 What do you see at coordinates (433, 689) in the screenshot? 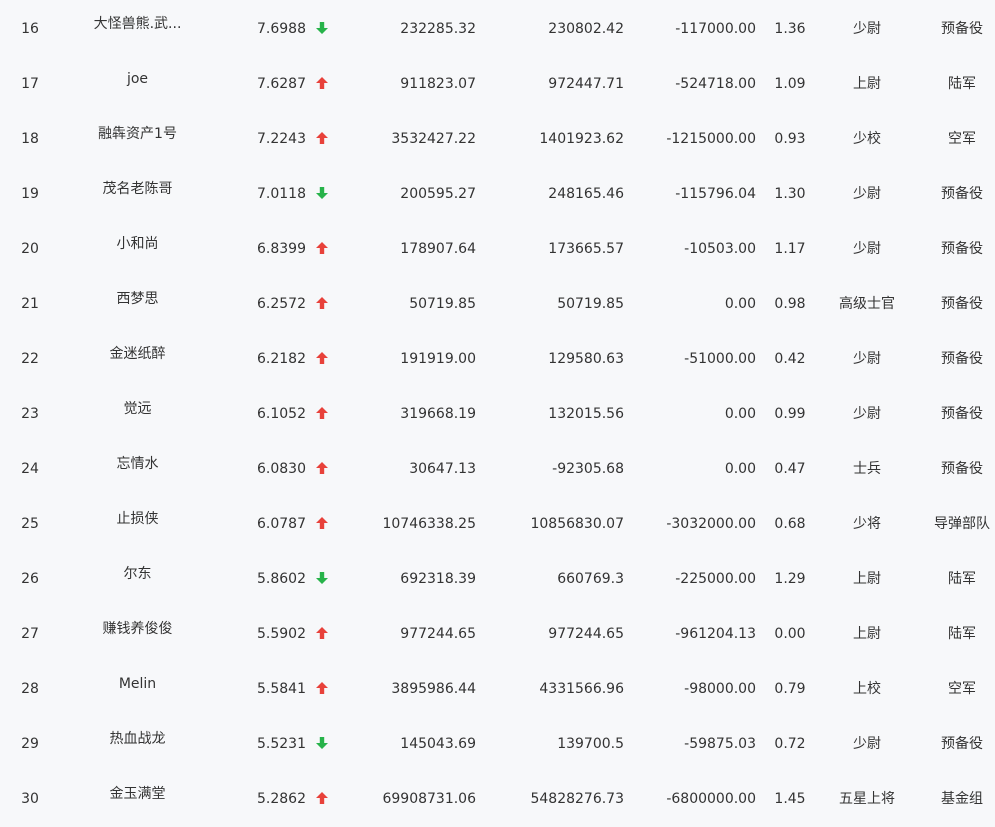
I see `value-1: 3895986.44` at bounding box center [433, 689].